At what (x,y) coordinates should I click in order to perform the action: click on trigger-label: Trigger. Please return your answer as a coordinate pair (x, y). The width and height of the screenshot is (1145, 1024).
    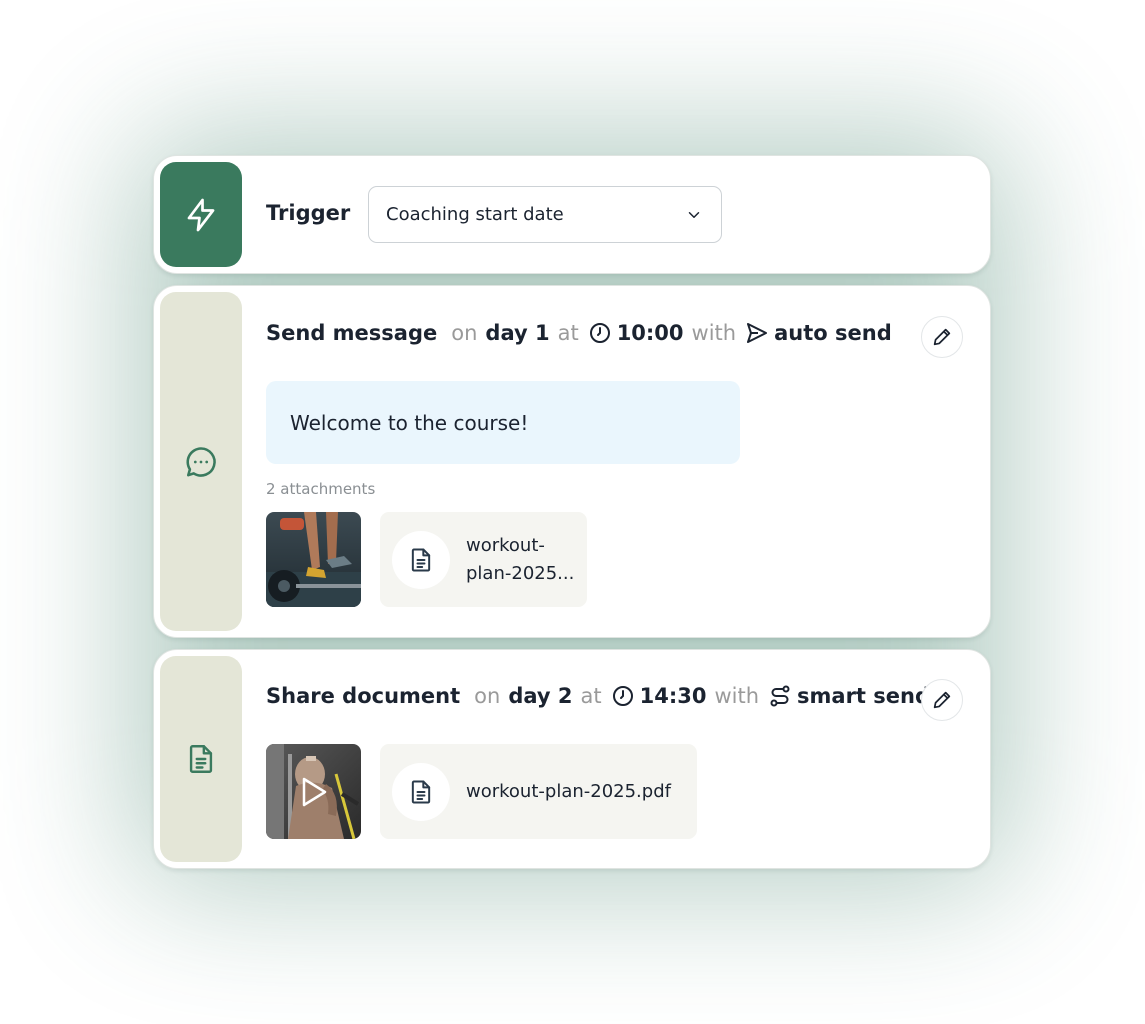
    Looking at the image, I should click on (308, 213).